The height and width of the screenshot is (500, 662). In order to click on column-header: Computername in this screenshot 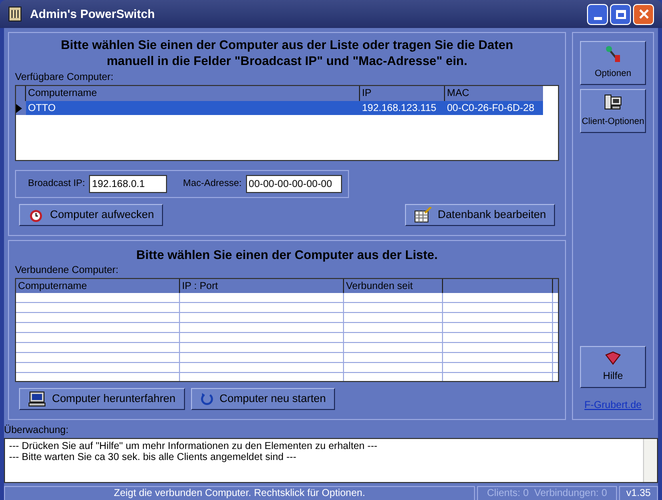, I will do `click(98, 286)`.